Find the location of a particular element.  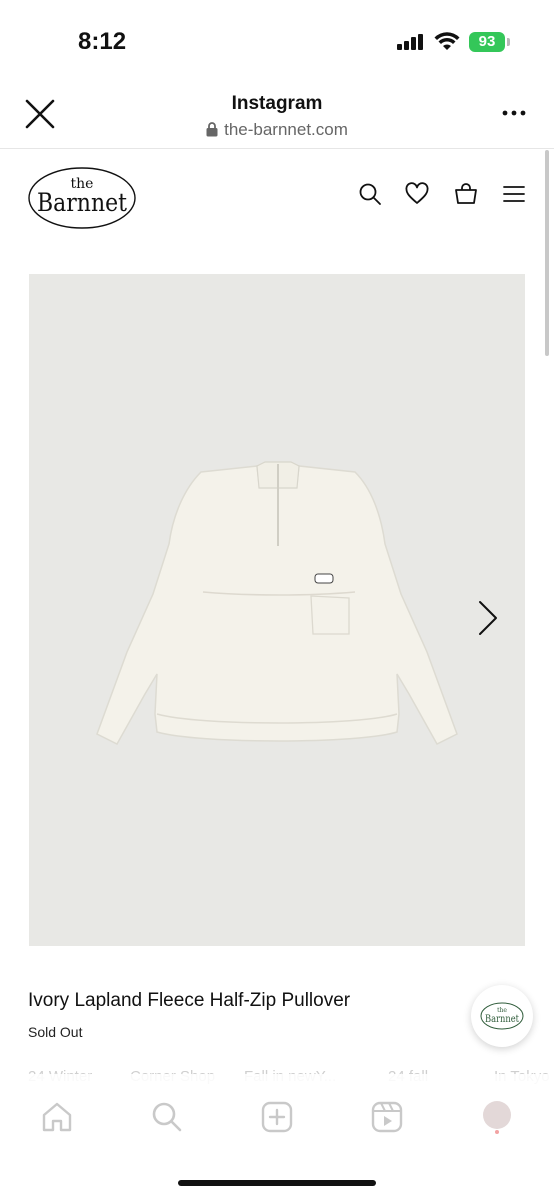

chat-badge-logo: the Barnnet is located at coordinates (502, 1016).